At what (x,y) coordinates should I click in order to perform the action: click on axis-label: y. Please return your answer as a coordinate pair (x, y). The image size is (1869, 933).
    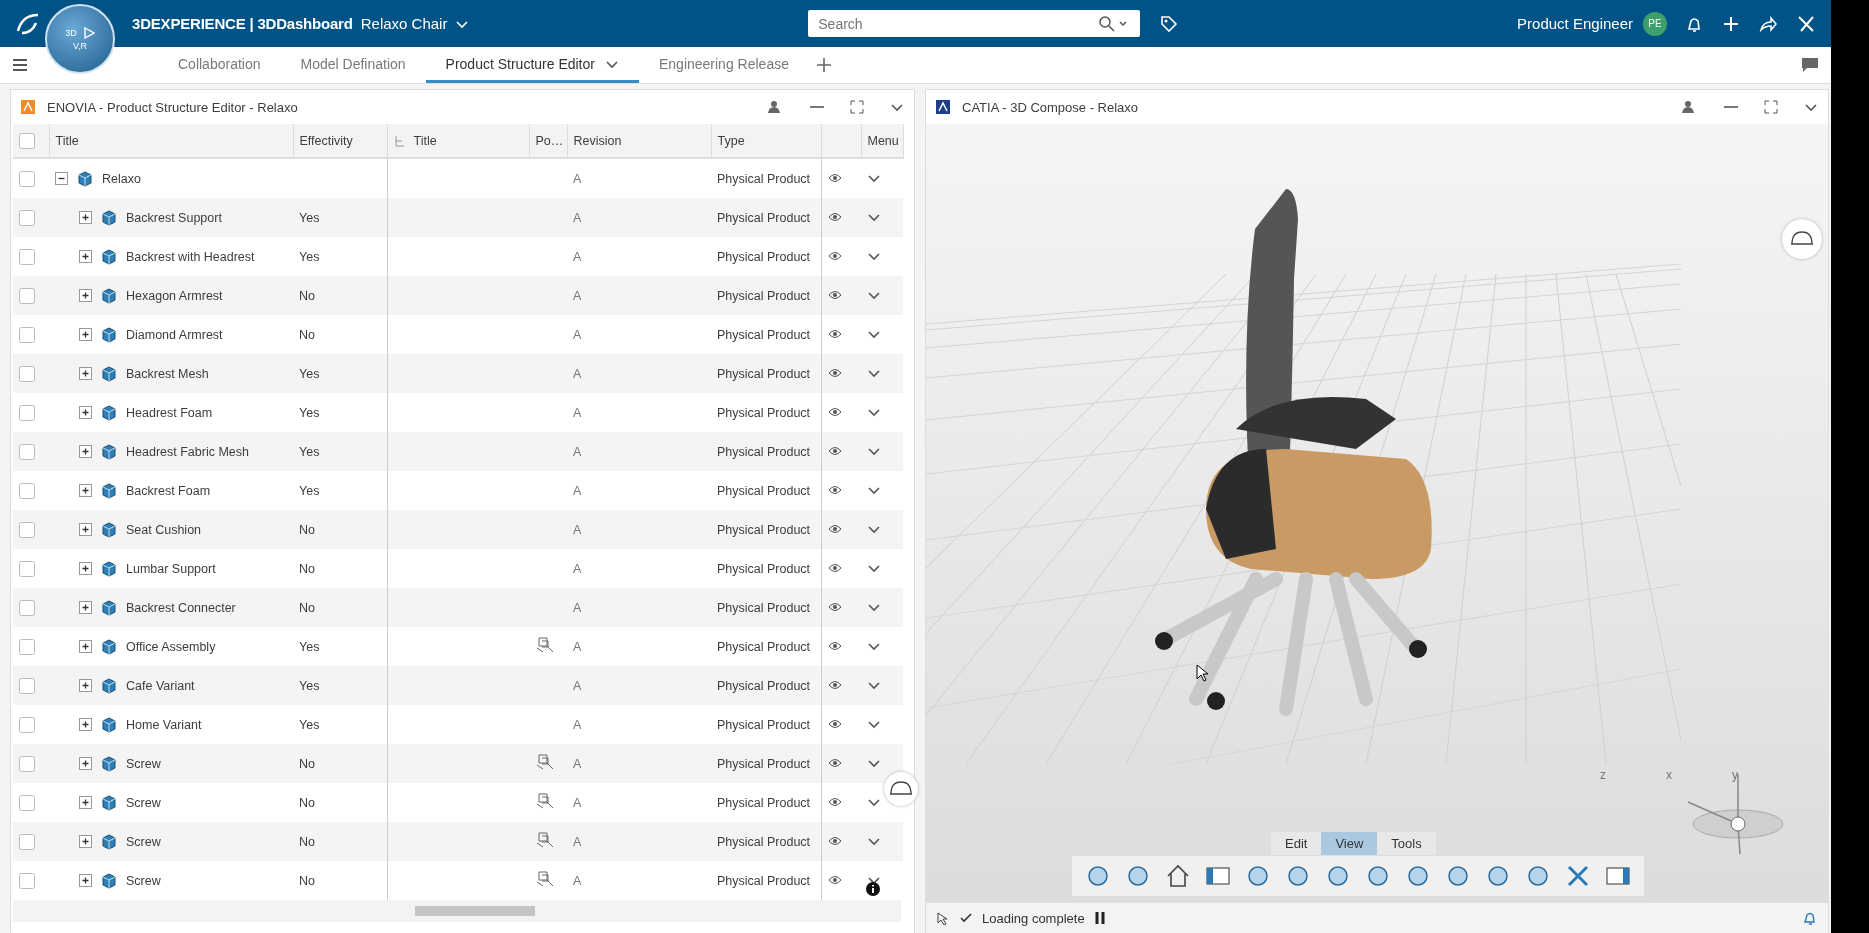
    Looking at the image, I should click on (1735, 775).